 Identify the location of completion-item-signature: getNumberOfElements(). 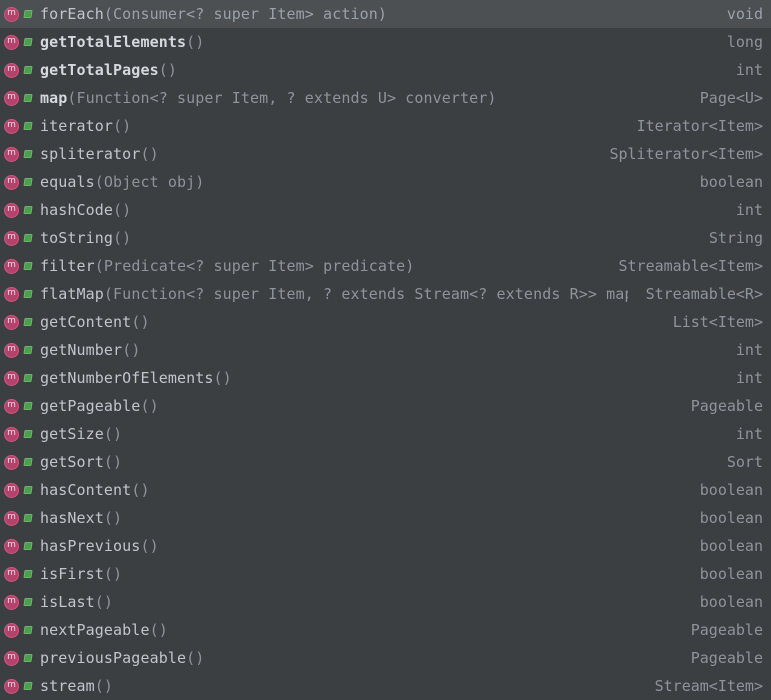
(379, 378).